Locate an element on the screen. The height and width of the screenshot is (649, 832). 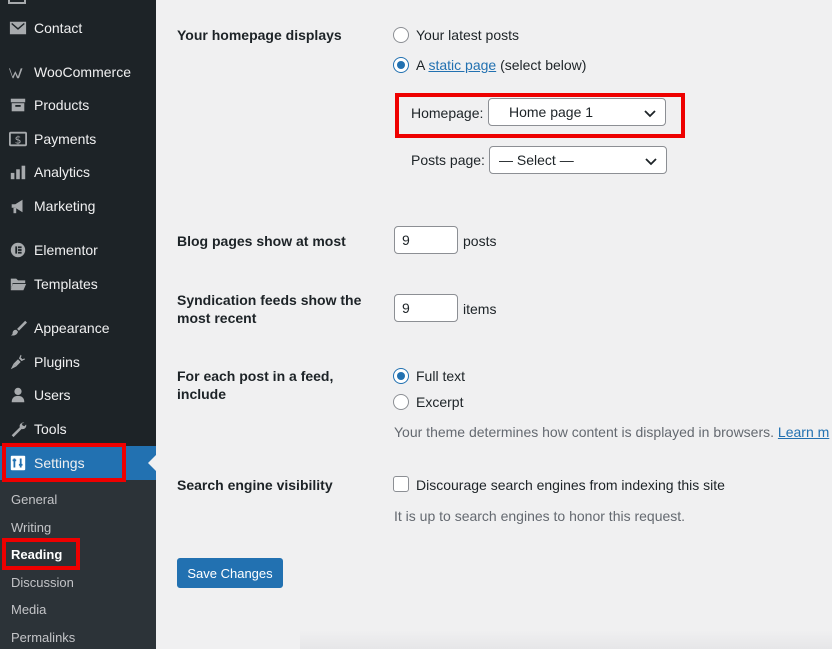
posts-page-select-value: — Select — is located at coordinates (536, 160).